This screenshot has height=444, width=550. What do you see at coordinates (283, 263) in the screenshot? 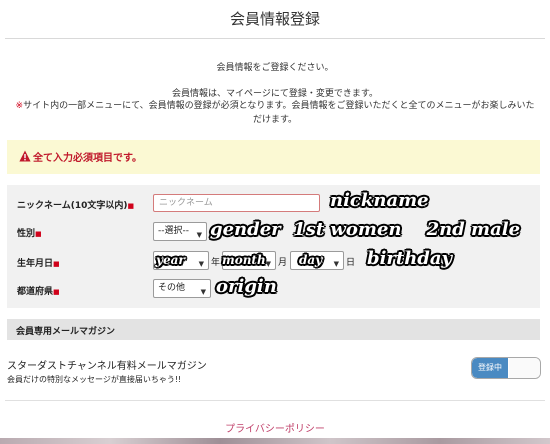
I see `month-unit: 月` at bounding box center [283, 263].